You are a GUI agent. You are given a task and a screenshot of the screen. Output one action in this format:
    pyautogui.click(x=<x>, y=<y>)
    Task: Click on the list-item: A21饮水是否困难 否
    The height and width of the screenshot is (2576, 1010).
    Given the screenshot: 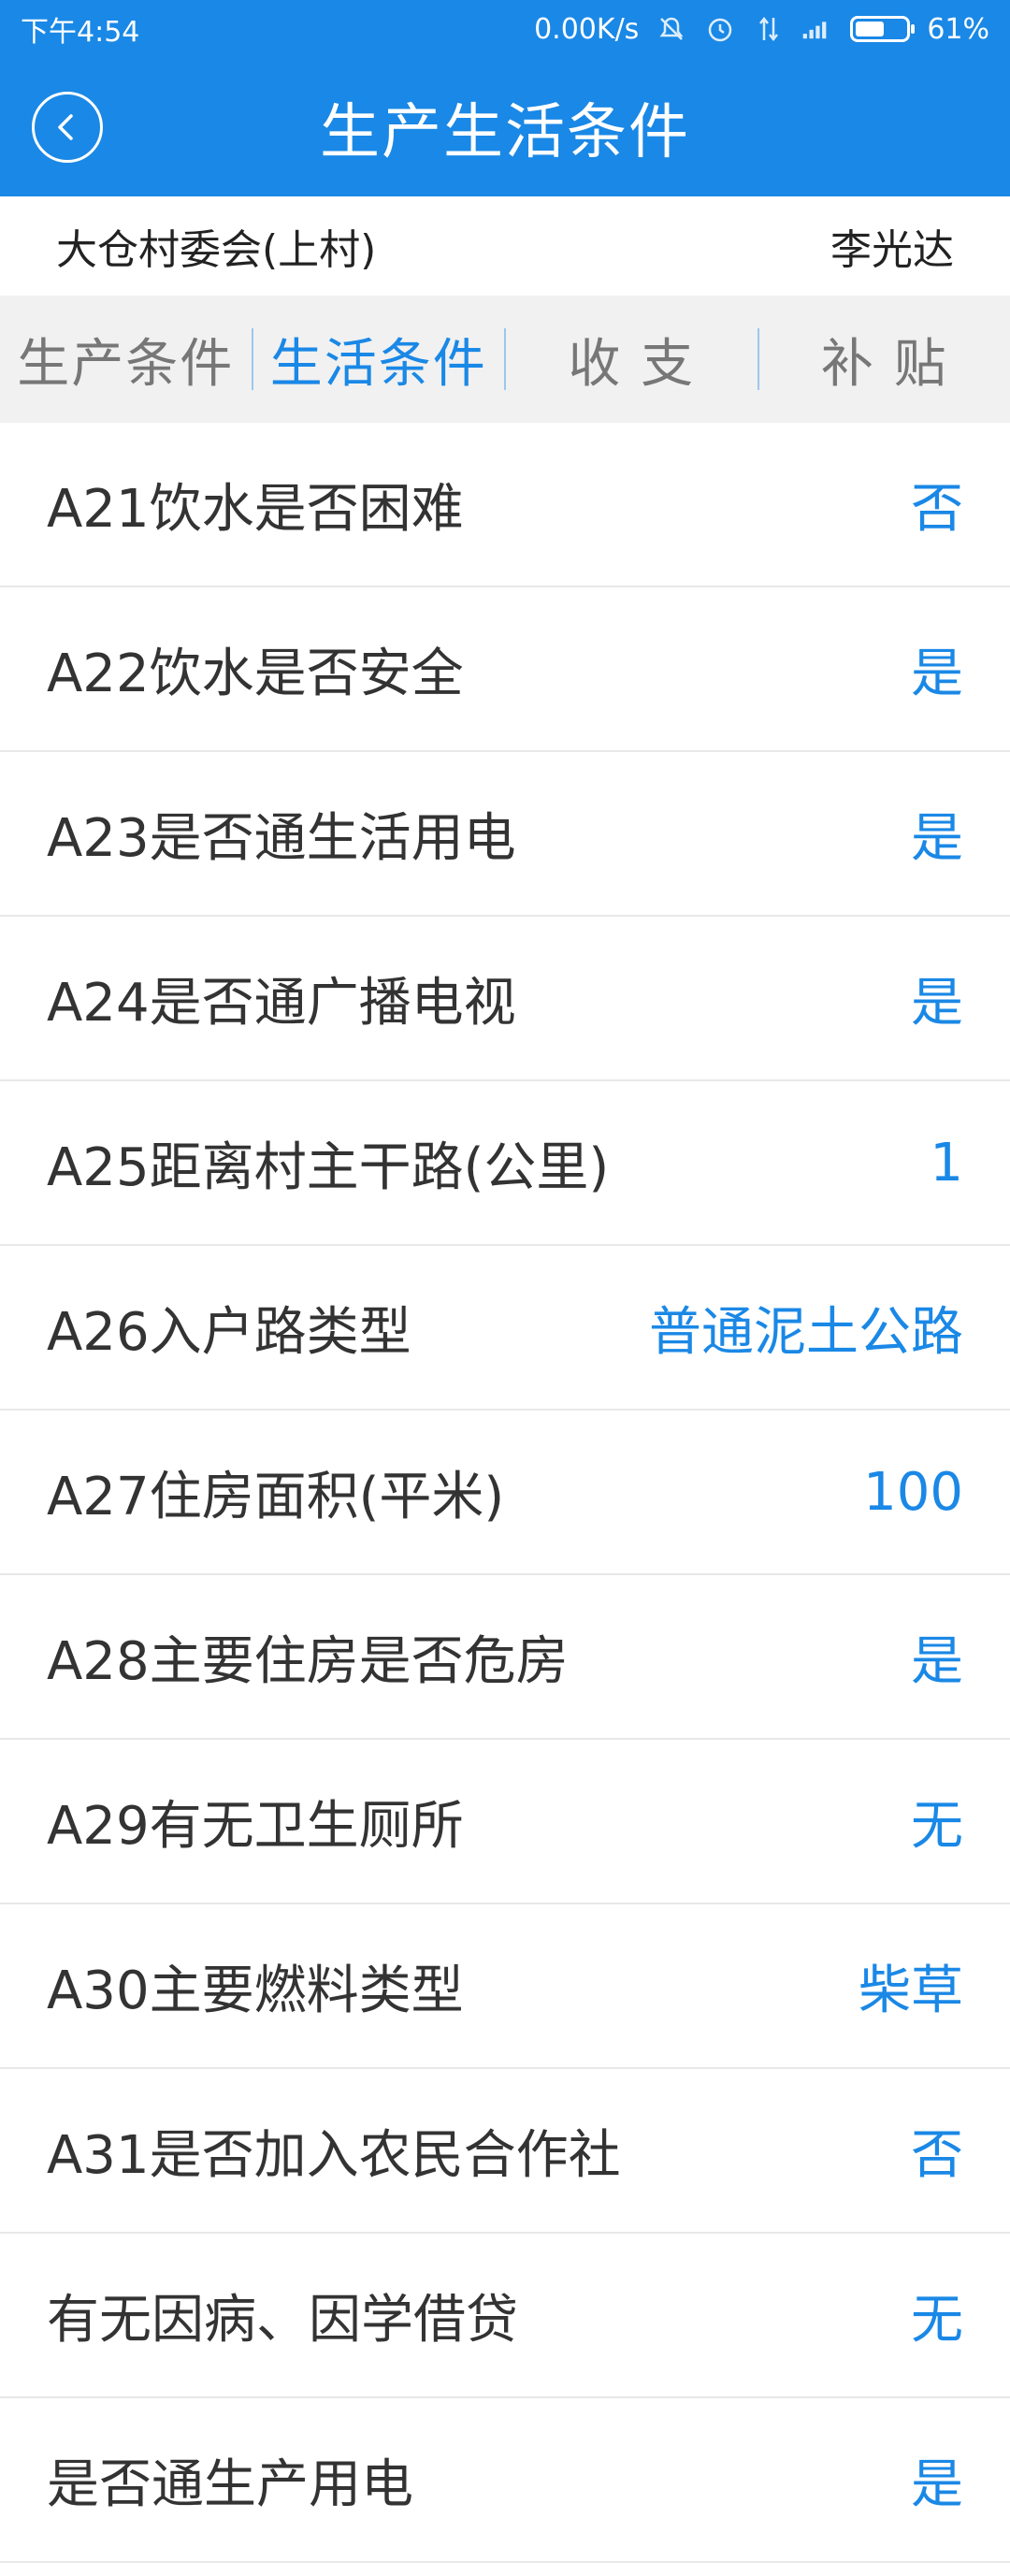 What is the action you would take?
    pyautogui.click(x=505, y=505)
    